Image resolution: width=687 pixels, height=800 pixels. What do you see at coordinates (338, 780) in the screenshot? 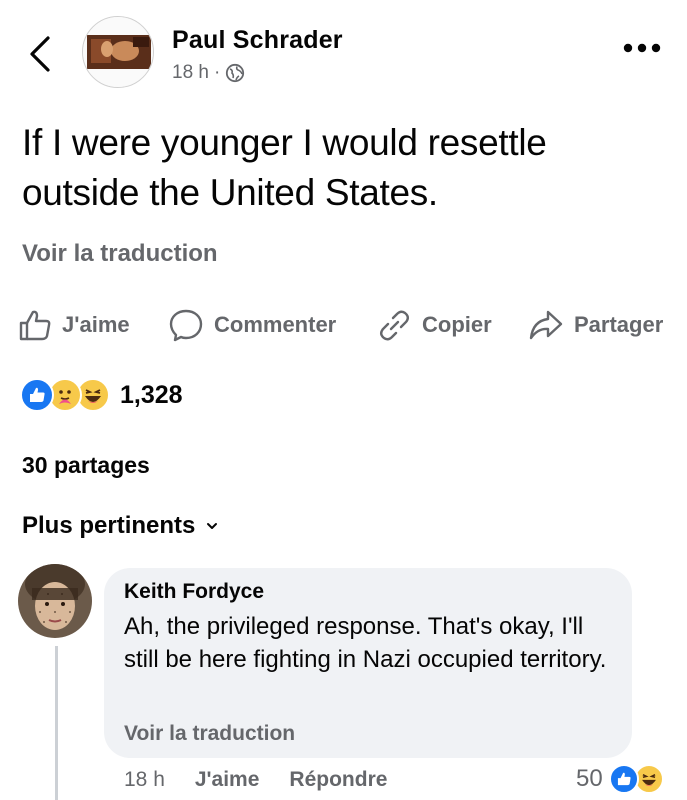
I see `comment-reply-button: Répondre` at bounding box center [338, 780].